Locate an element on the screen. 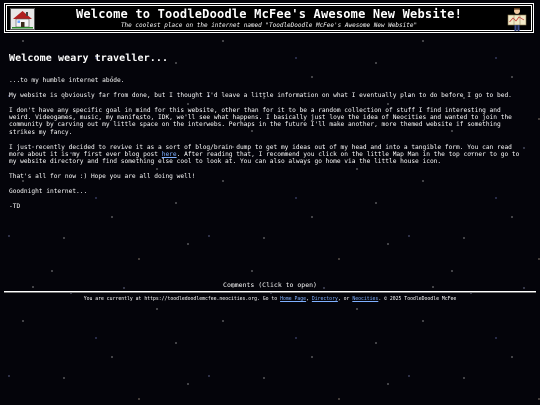 The height and width of the screenshot is (405, 540). map-man-icon is located at coordinates (517, 19).